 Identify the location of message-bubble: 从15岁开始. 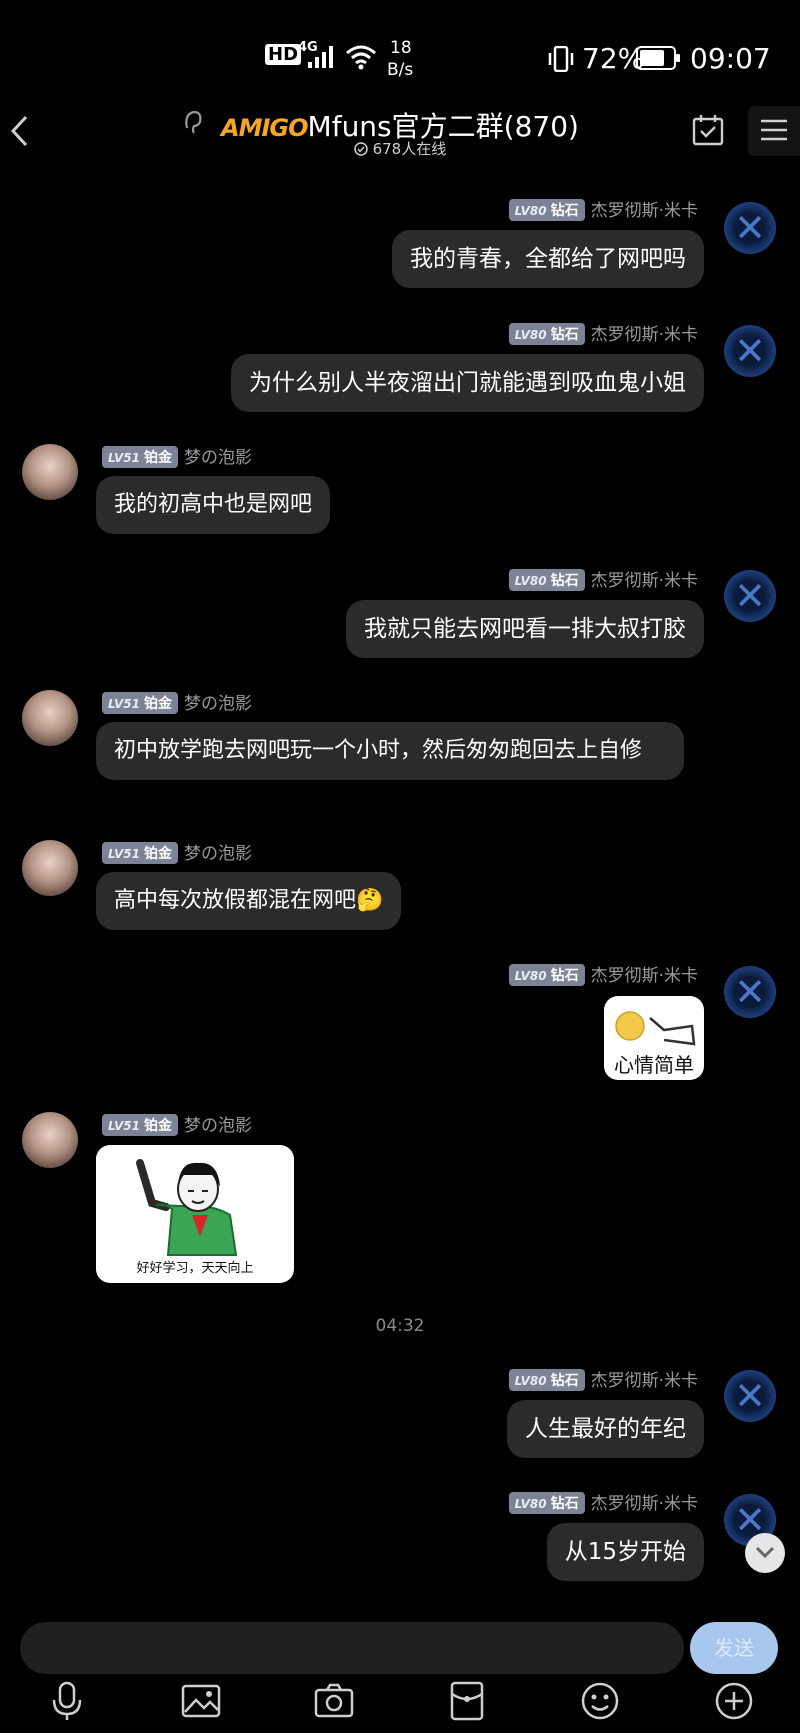
(625, 1552).